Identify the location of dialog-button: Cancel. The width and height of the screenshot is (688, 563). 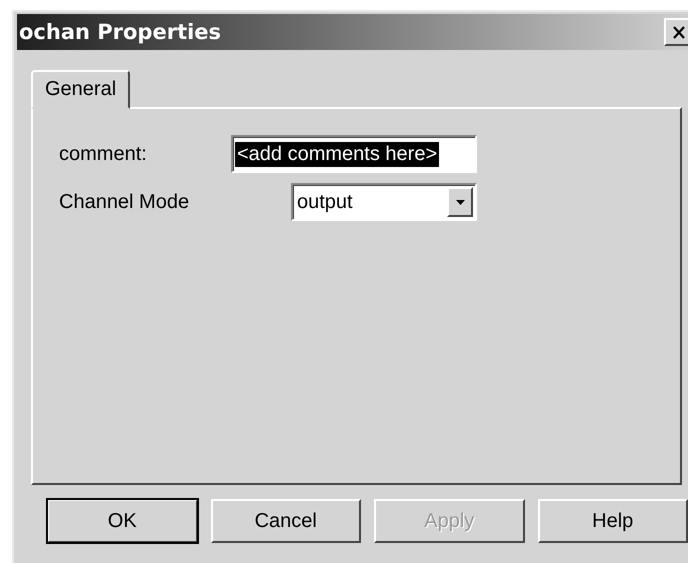
(285, 521).